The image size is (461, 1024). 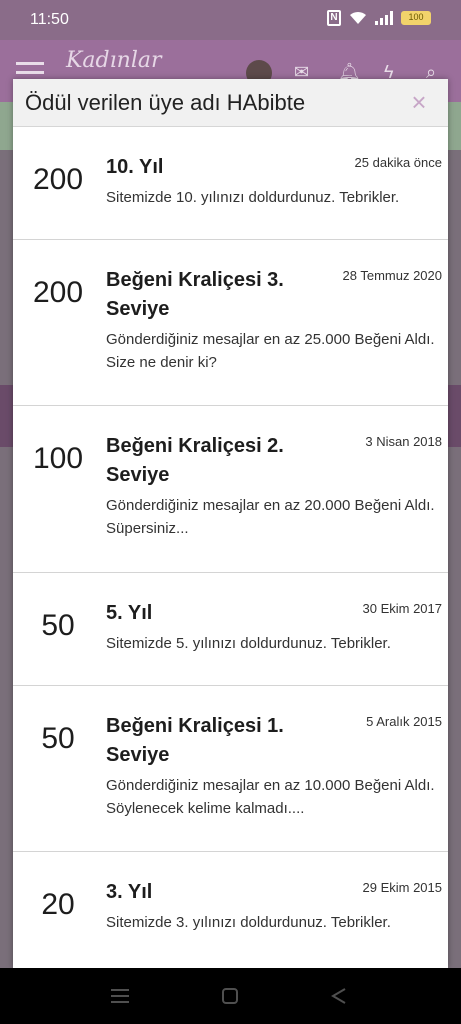 What do you see at coordinates (334, 18) in the screenshot?
I see `nfc-icon: N` at bounding box center [334, 18].